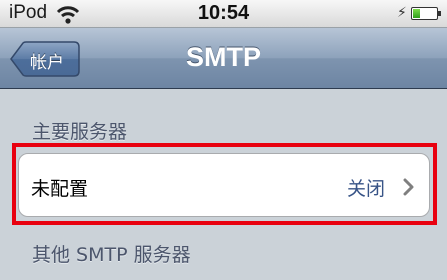  I want to click on charging-icon: ⚡, so click(402, 13).